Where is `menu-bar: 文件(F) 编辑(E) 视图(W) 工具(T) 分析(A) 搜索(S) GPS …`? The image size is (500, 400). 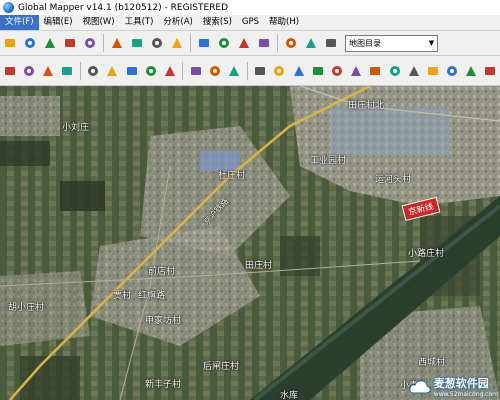
menu-bar: 文件(F) 编辑(E) 视图(W) 工具(T) 分析(A) 搜索(S) GPS … is located at coordinates (250, 23).